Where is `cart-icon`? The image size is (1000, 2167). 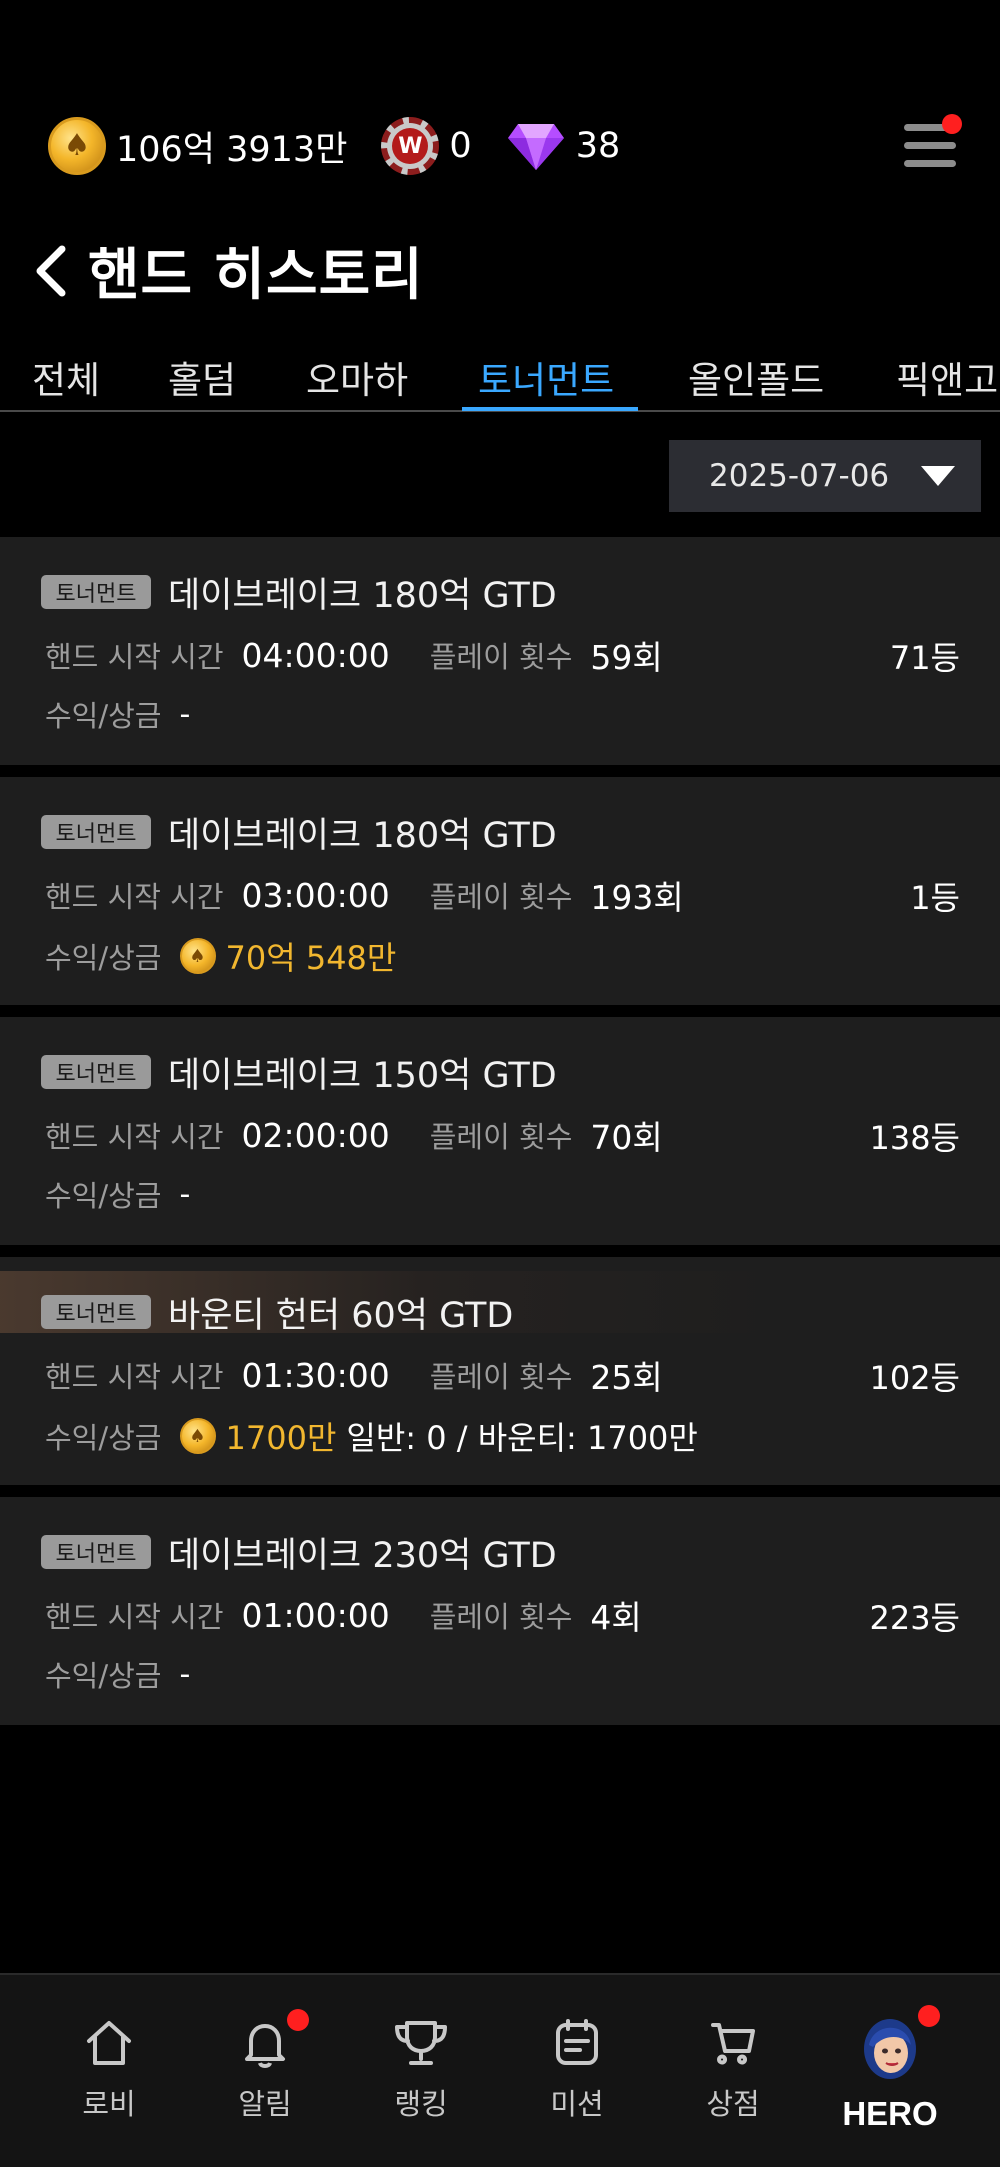
cart-icon is located at coordinates (733, 2044).